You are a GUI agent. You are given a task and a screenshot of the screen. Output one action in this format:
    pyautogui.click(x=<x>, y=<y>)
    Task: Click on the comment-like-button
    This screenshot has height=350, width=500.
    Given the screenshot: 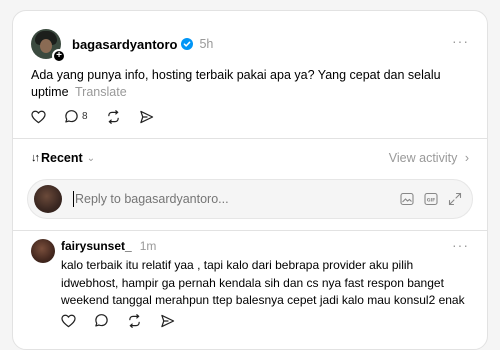 What is the action you would take?
    pyautogui.click(x=68, y=321)
    